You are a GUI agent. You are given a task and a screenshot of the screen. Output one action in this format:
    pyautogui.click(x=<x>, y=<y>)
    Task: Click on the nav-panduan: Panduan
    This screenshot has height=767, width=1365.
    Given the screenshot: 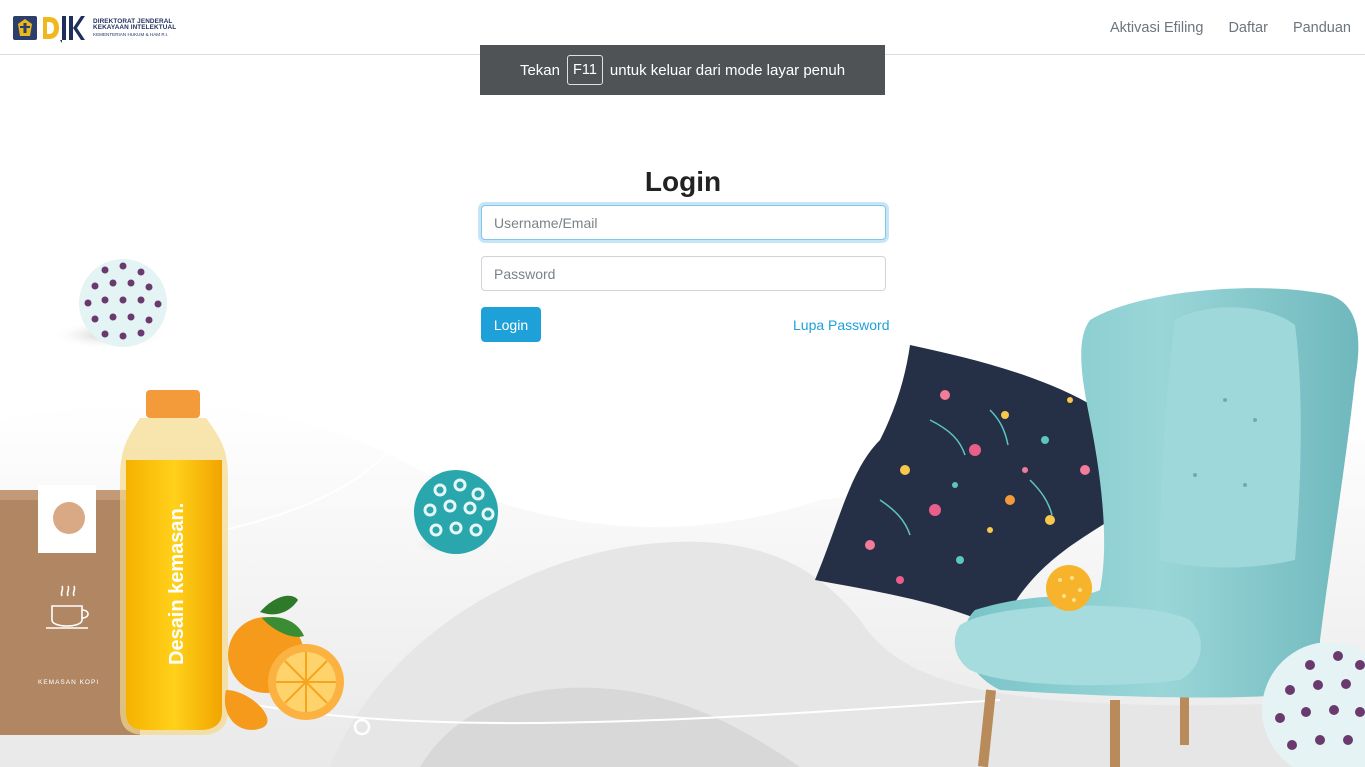 What is the action you would take?
    pyautogui.click(x=1322, y=28)
    